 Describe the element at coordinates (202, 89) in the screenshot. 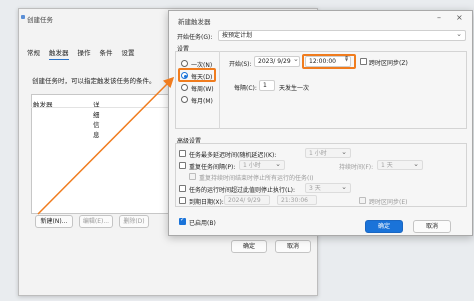

I see `radio-weekly-label: 每周(W)` at that location.